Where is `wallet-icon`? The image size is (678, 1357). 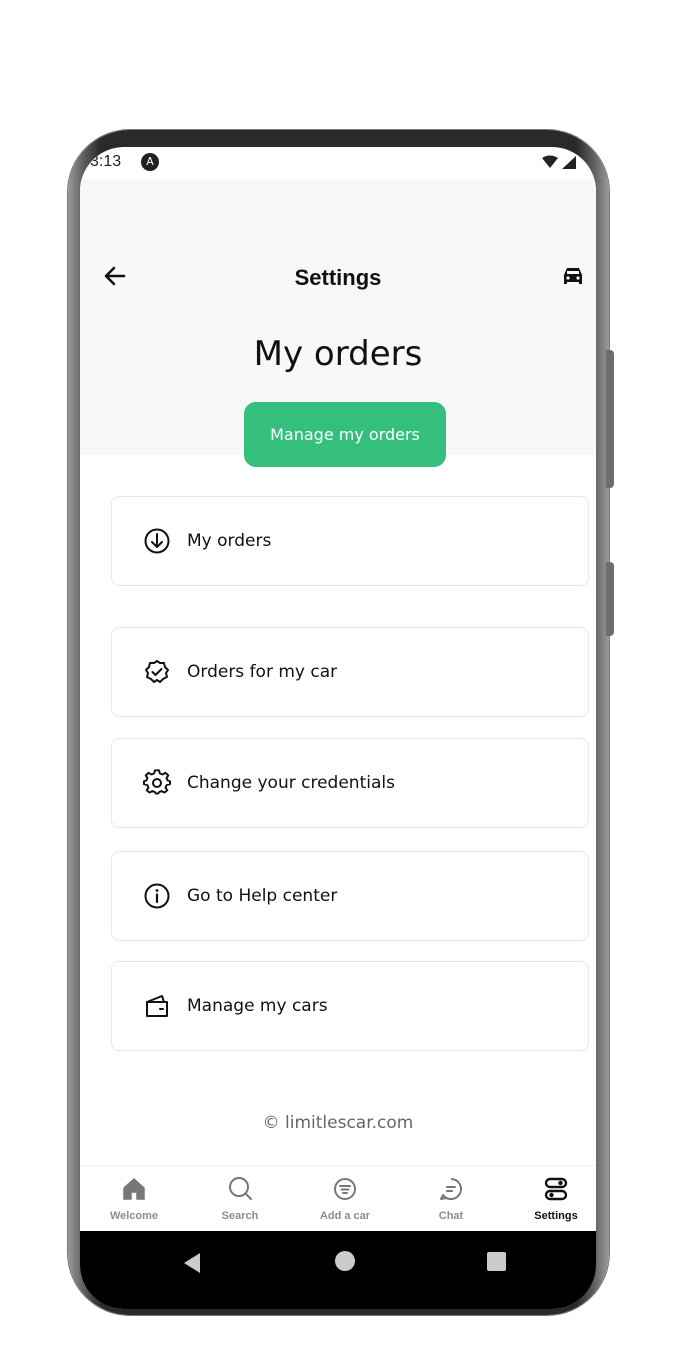 wallet-icon is located at coordinates (157, 1006).